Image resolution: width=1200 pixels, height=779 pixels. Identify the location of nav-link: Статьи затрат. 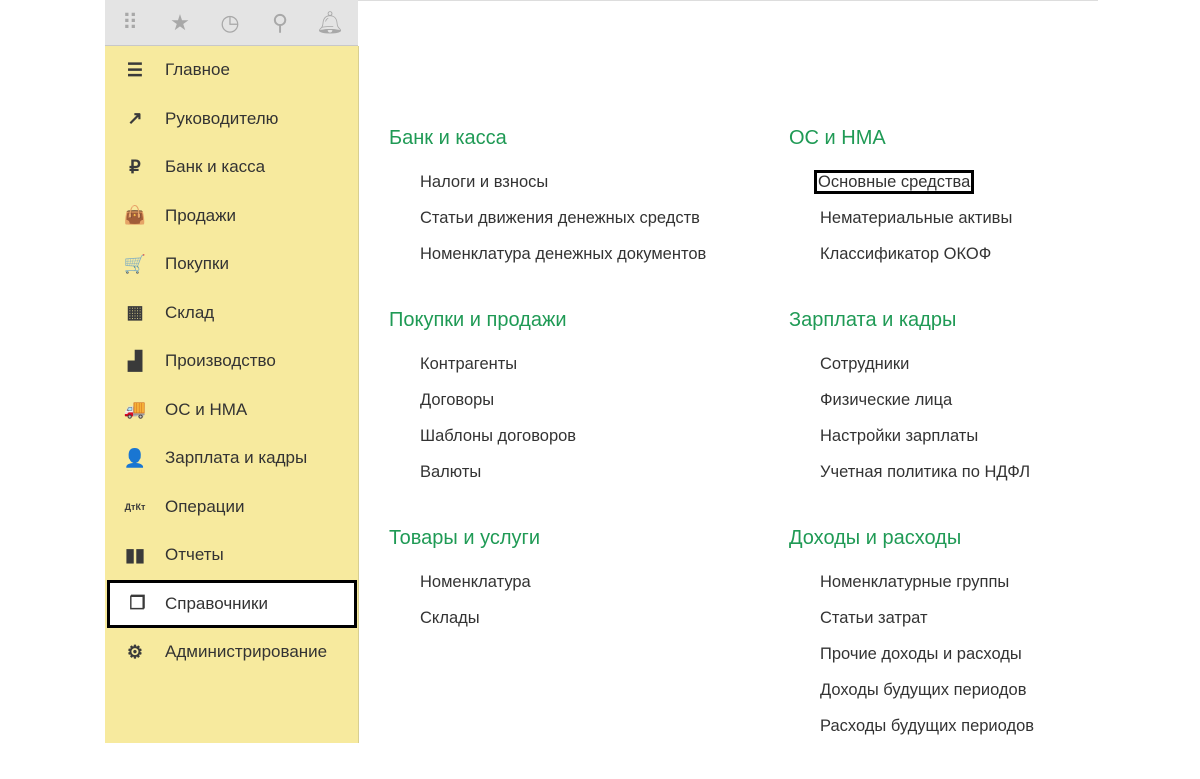
(912, 618).